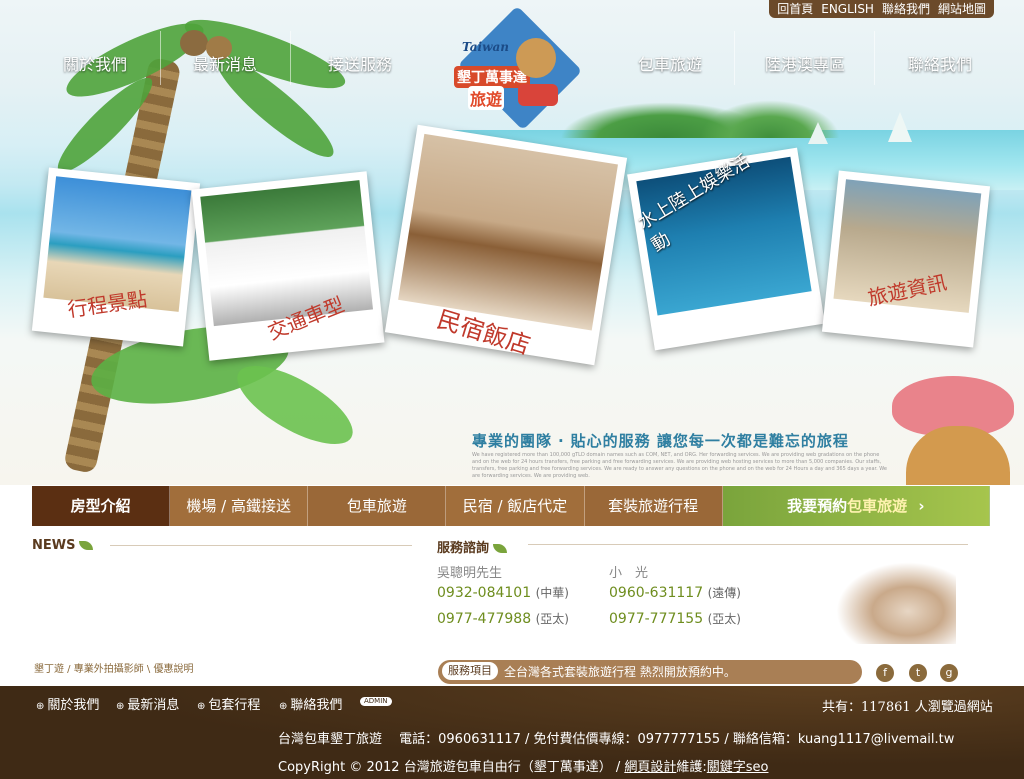  What do you see at coordinates (885, 673) in the screenshot?
I see `facebook-icon: f` at bounding box center [885, 673].